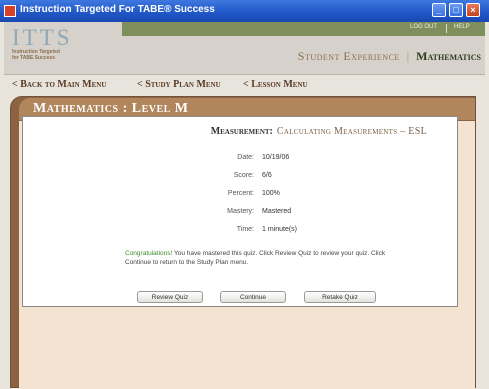 This screenshot has height=389, width=489. I want to click on header-breadcrumb: Student Experience | Mathematics, so click(389, 56).